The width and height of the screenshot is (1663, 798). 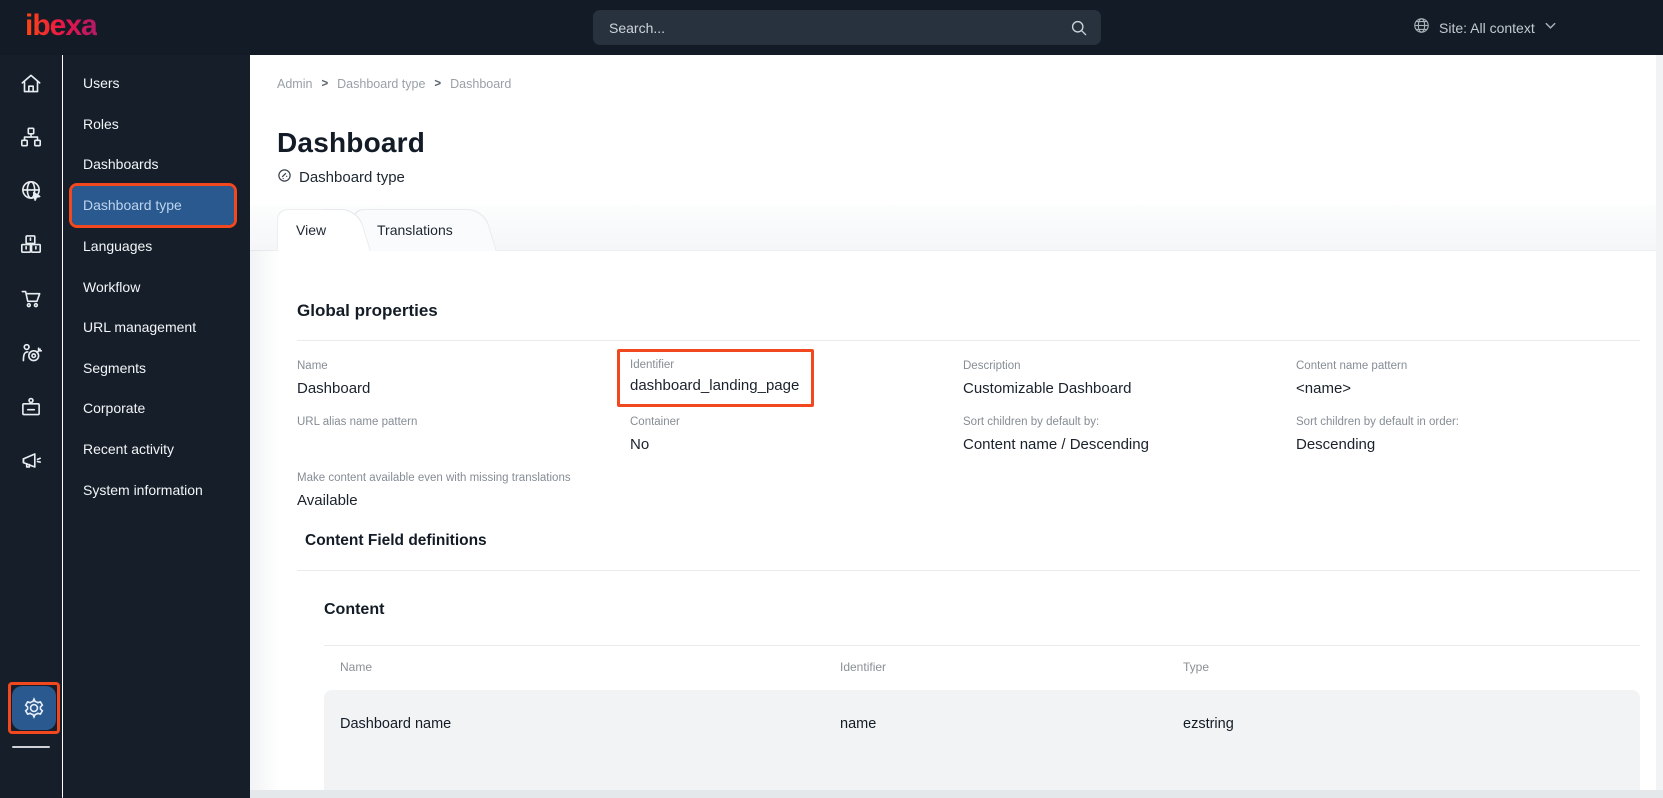 What do you see at coordinates (61, 26) in the screenshot?
I see `ibexa-logo: ibexa` at bounding box center [61, 26].